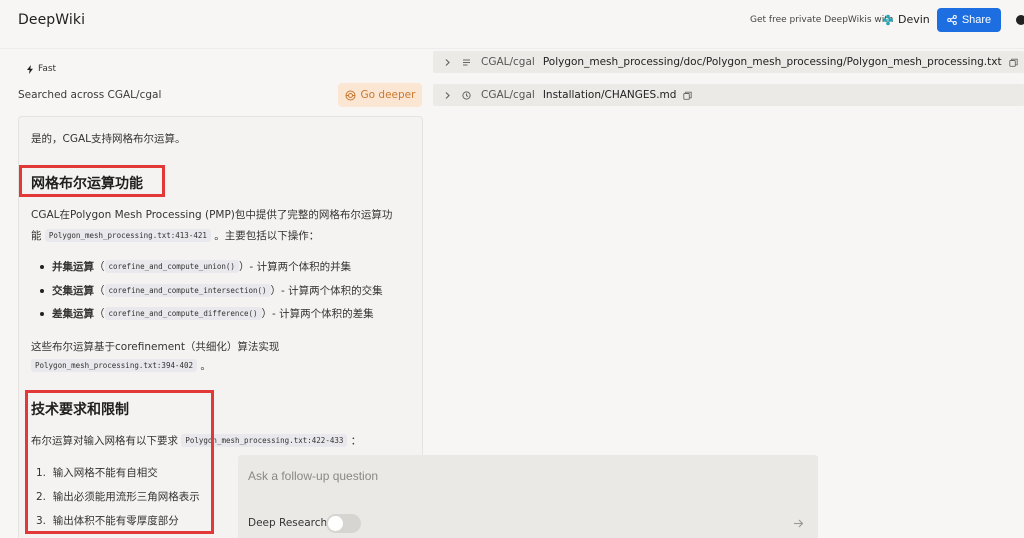  What do you see at coordinates (51, 20) in the screenshot?
I see `brand-logo: DeepWiki` at bounding box center [51, 20].